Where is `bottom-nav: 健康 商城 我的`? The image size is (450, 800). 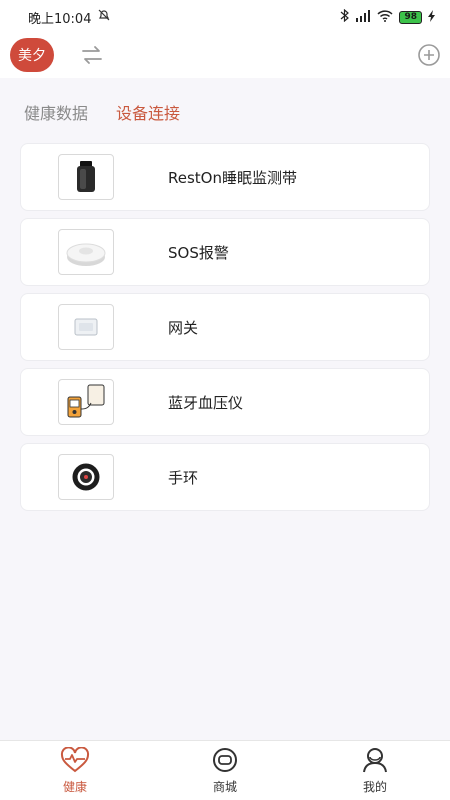 bottom-nav: 健康 商城 我的 is located at coordinates (225, 770).